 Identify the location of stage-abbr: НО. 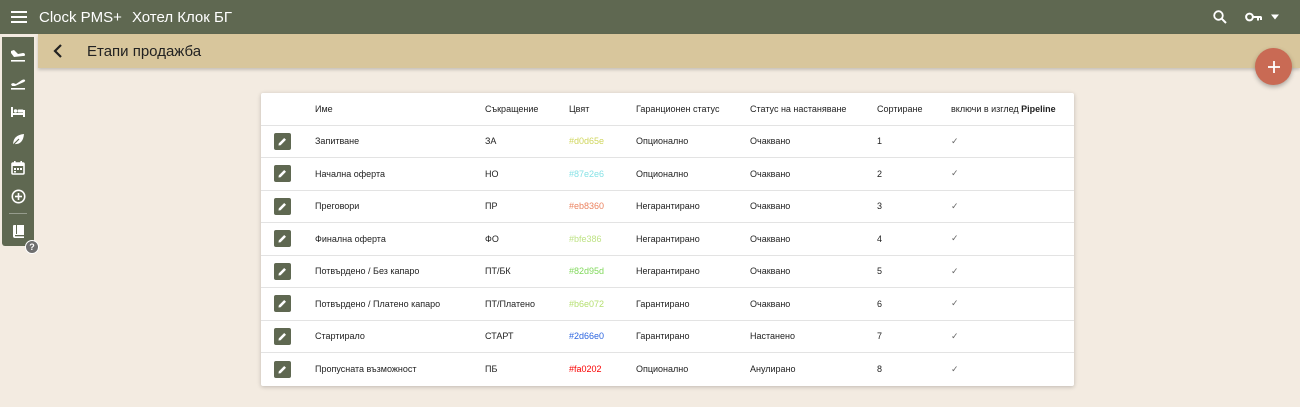
(527, 174).